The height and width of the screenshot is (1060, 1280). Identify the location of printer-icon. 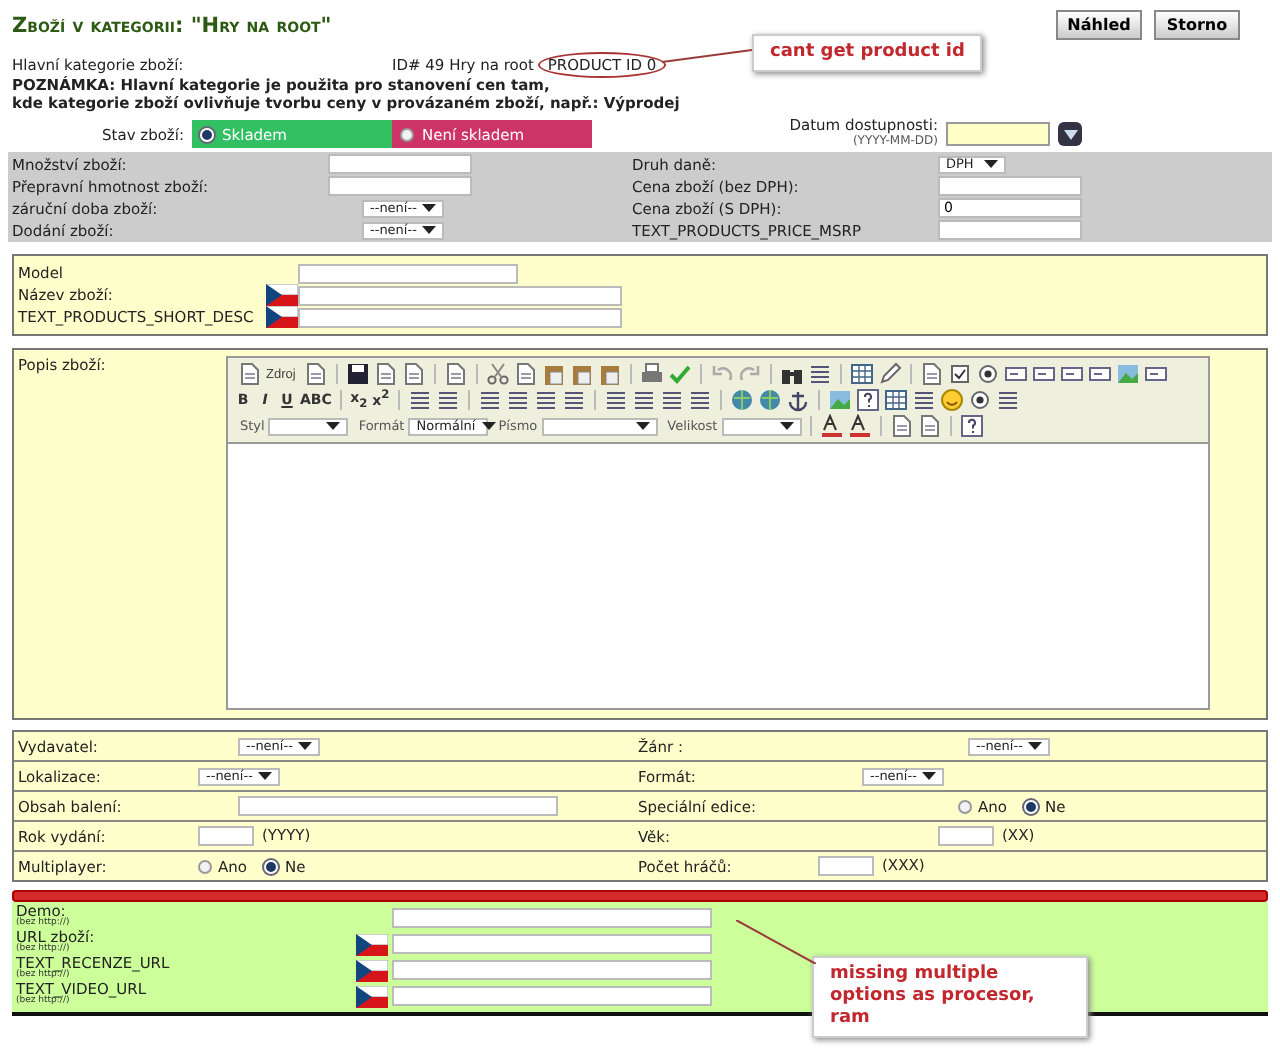
(651, 374).